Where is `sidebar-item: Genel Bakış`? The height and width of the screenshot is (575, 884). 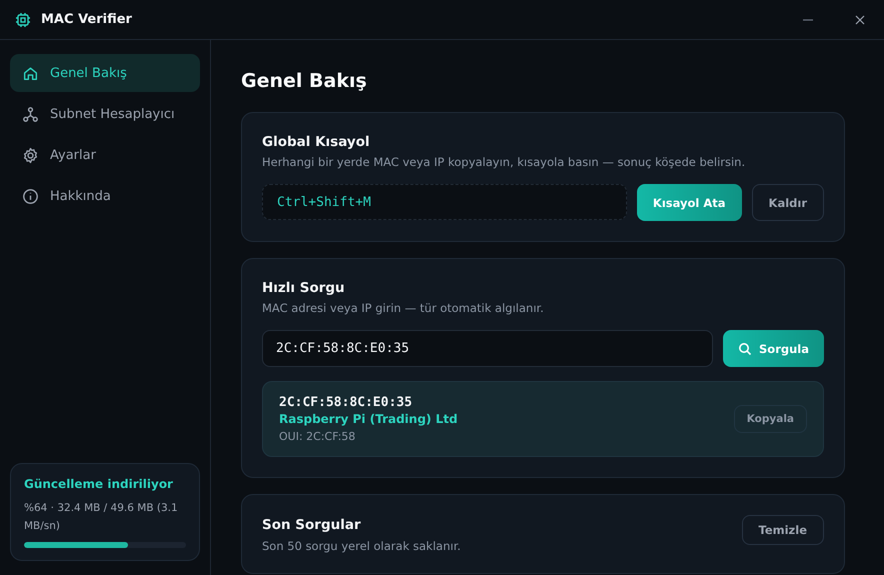
sidebar-item: Genel Bakış is located at coordinates (105, 73).